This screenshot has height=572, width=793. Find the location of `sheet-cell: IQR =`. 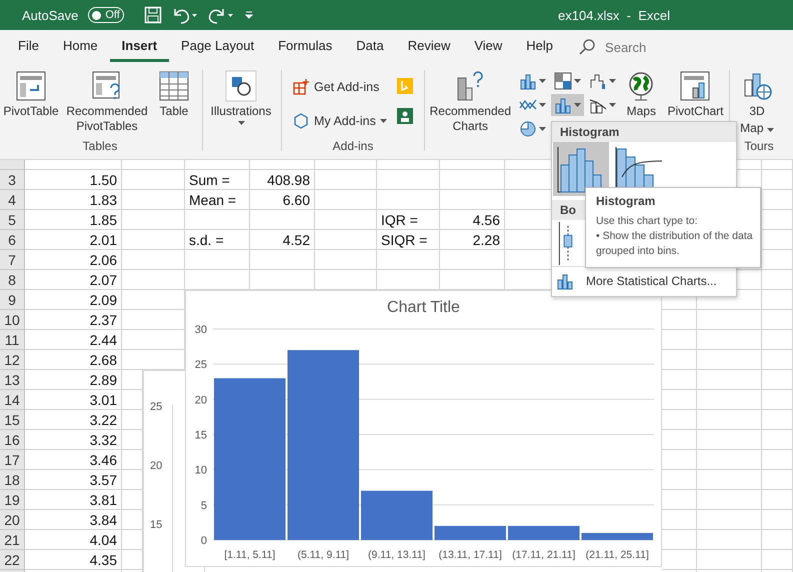

sheet-cell: IQR = is located at coordinates (408, 220).